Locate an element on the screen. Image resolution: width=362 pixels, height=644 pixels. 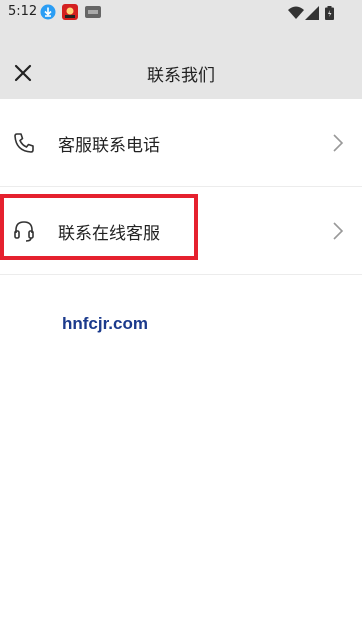
app-badge-icon is located at coordinates (93, 12).